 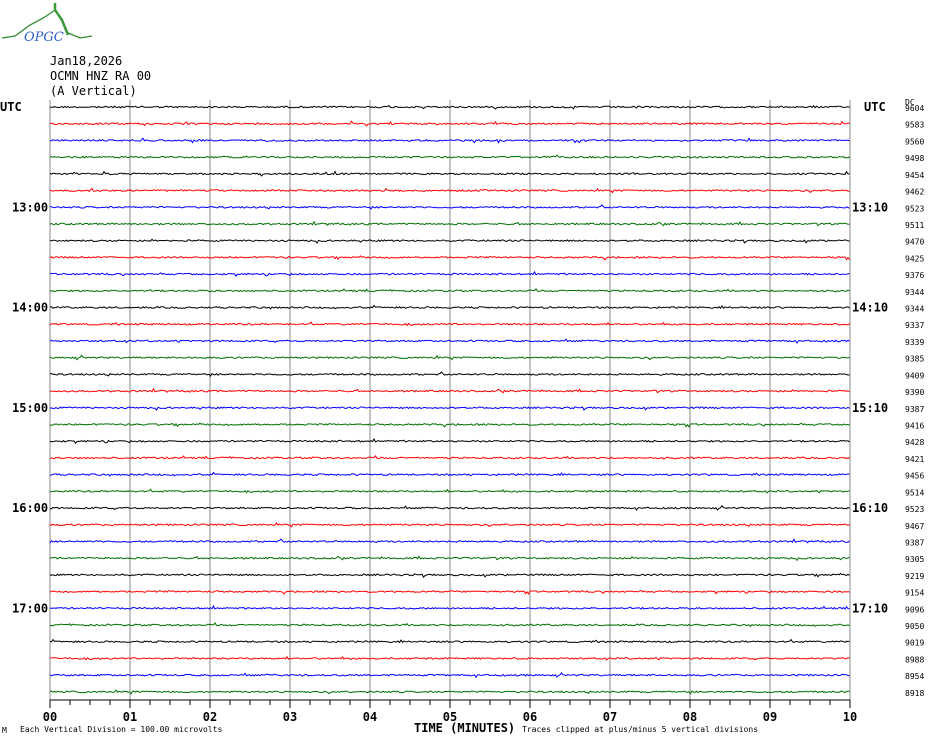 What do you see at coordinates (914, 693) in the screenshot?
I see `dc-offset-label: 8918` at bounding box center [914, 693].